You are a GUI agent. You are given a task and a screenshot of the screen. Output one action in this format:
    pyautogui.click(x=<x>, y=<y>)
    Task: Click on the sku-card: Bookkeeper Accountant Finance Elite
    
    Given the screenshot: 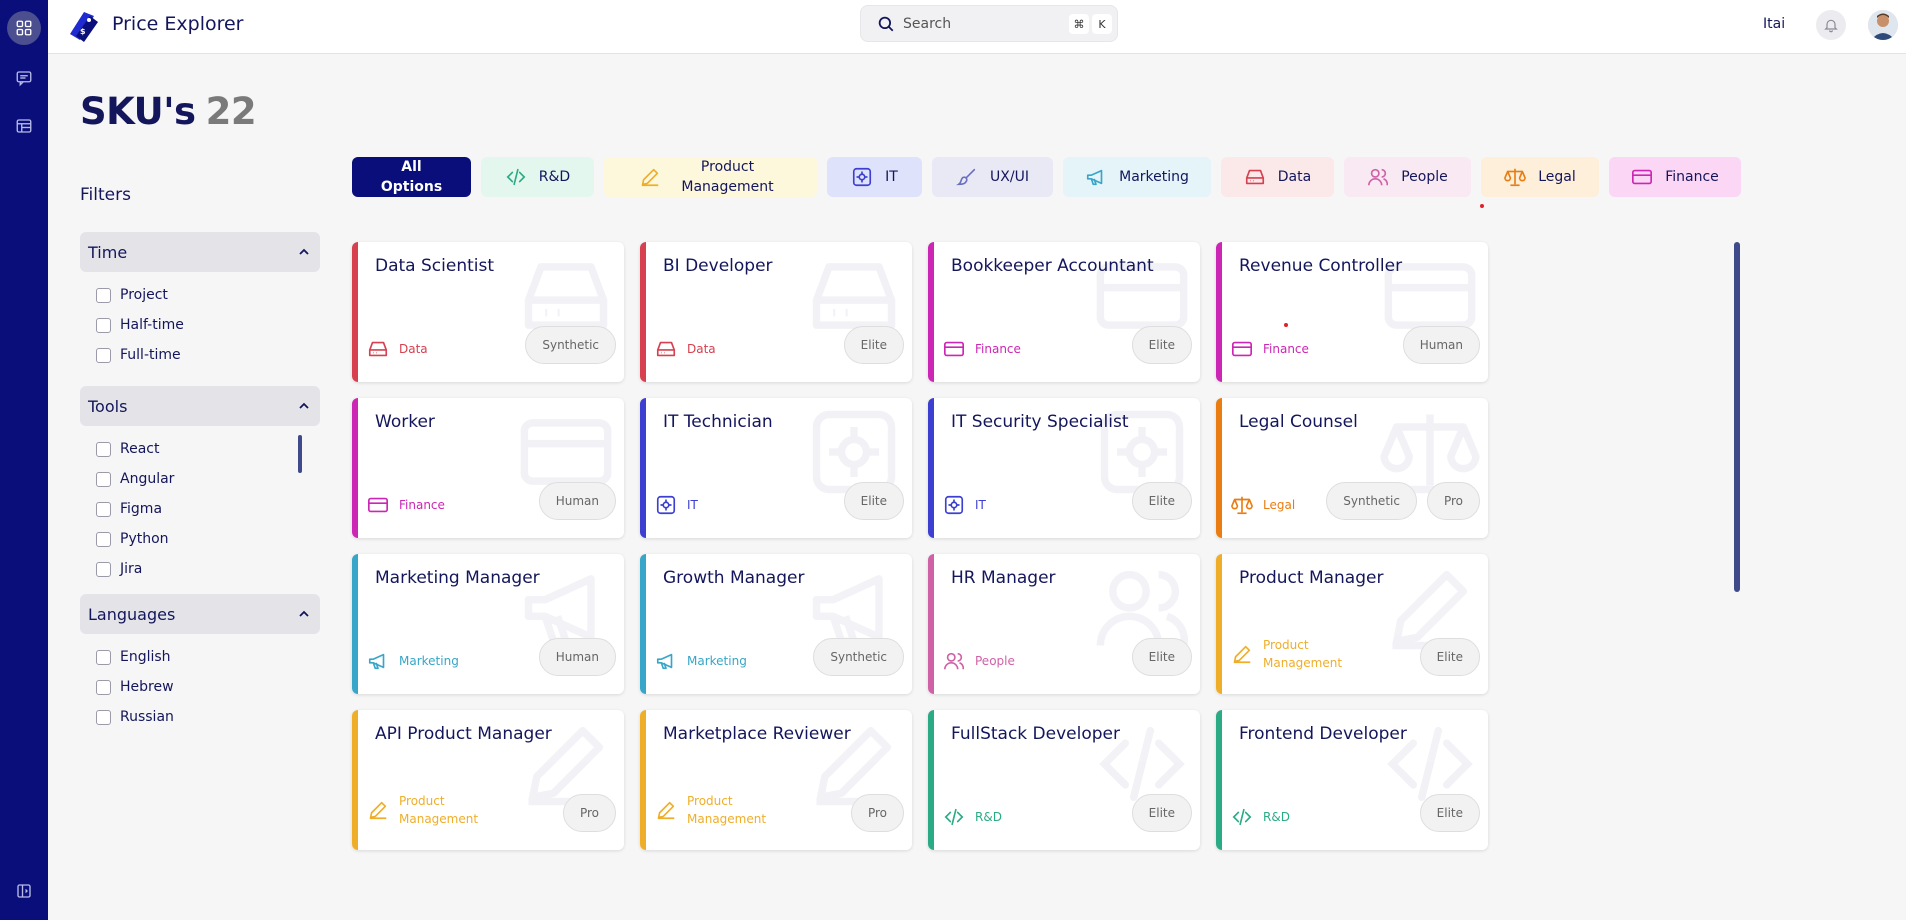 What is the action you would take?
    pyautogui.click(x=1064, y=312)
    